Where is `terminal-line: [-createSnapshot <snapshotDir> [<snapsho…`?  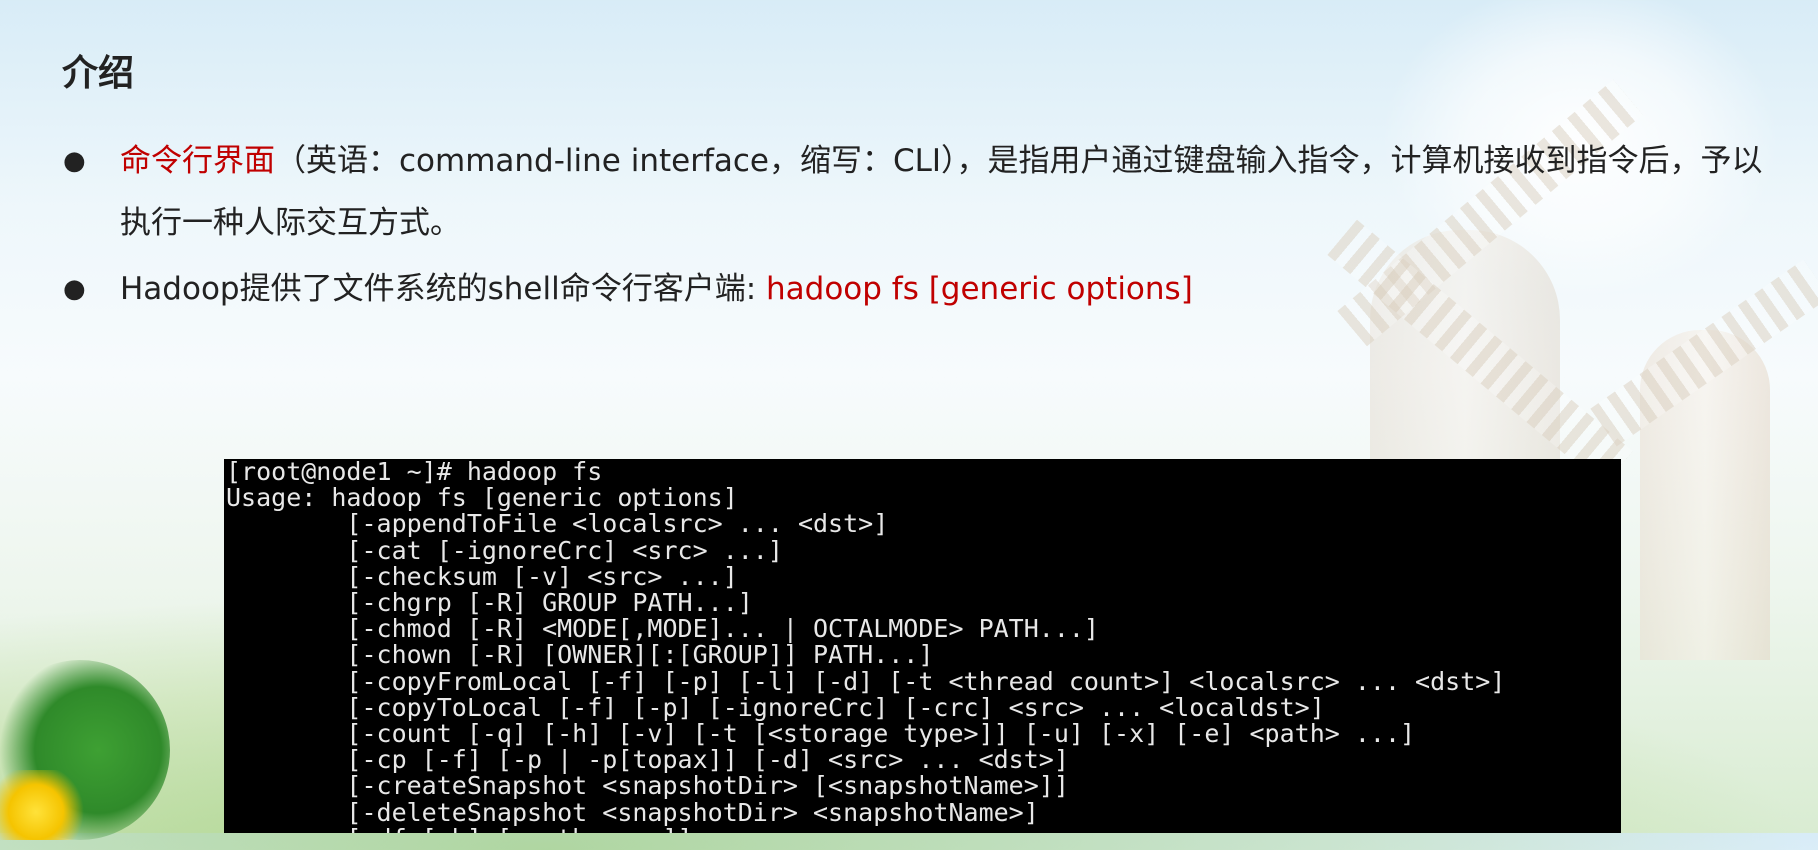 terminal-line: [-createSnapshot <snapshotDir> [<snapsho… is located at coordinates (647, 786).